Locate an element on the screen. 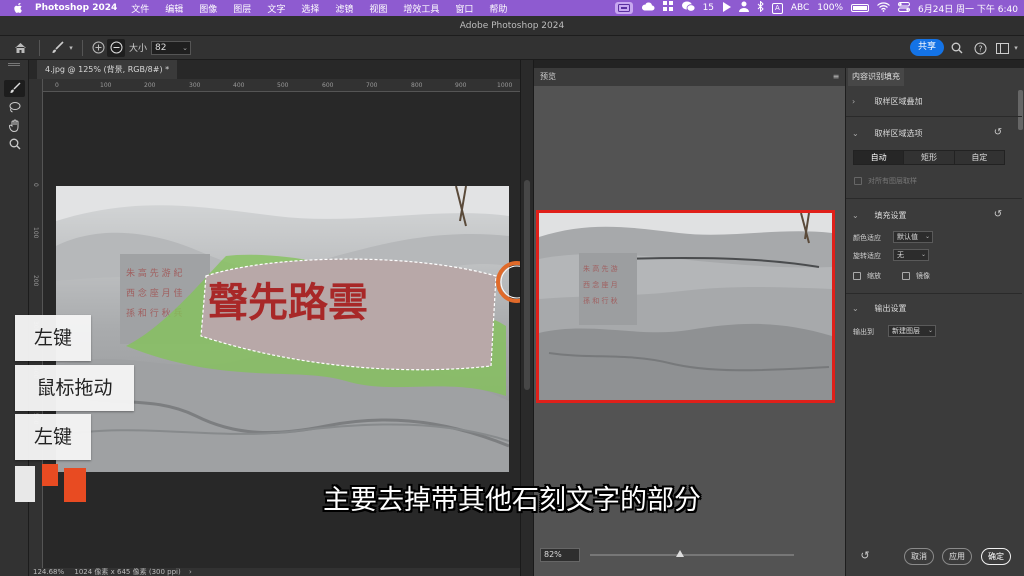  menu-image: 图像 is located at coordinates (208, 8).